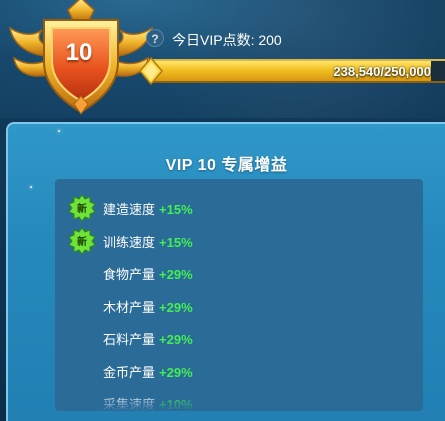 The image size is (445, 421). Describe the element at coordinates (239, 338) in the screenshot. I see `benefit-row: 石料产量 +29%` at that location.